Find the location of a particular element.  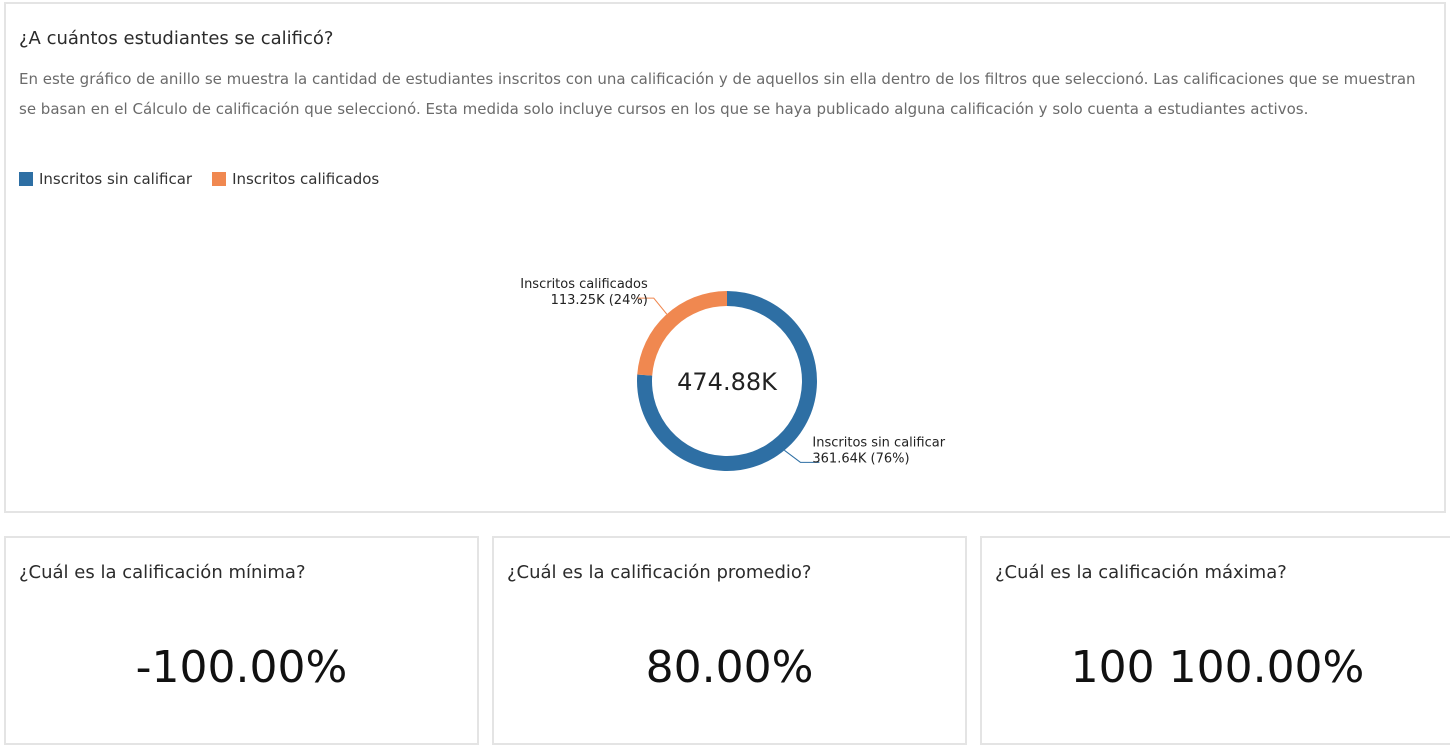

average-grade-title: ¿Cuál es la calificación promedio? is located at coordinates (659, 572).